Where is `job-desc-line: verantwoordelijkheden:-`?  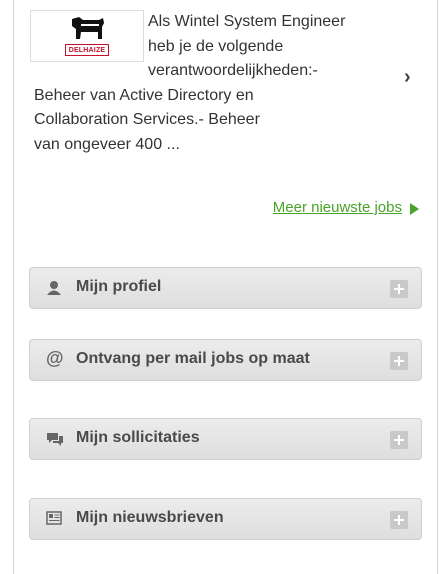 job-desc-line: verantwoordelijkheden:- is located at coordinates (233, 70).